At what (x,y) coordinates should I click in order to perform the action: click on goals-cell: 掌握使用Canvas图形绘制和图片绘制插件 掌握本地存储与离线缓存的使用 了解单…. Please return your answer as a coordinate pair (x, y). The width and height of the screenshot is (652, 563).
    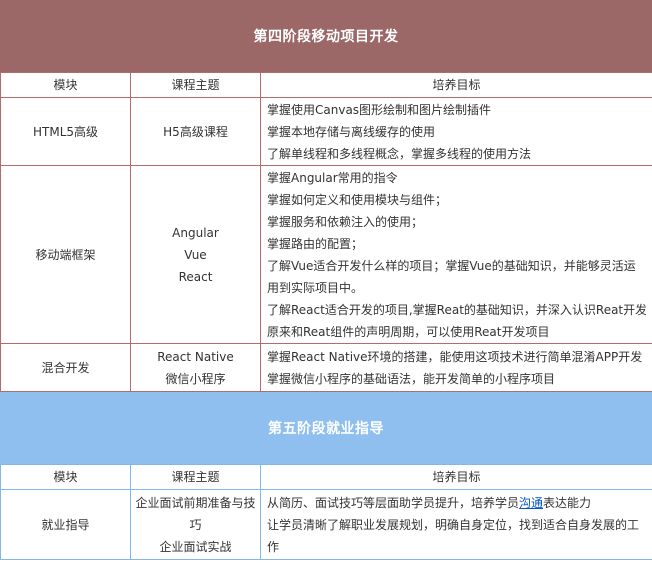
    Looking at the image, I should click on (456, 131).